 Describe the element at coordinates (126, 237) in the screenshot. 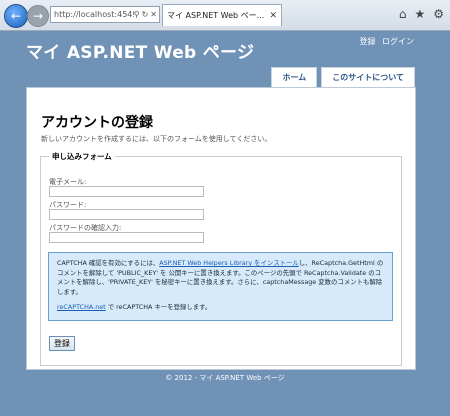

I see `confirm-password-input` at that location.